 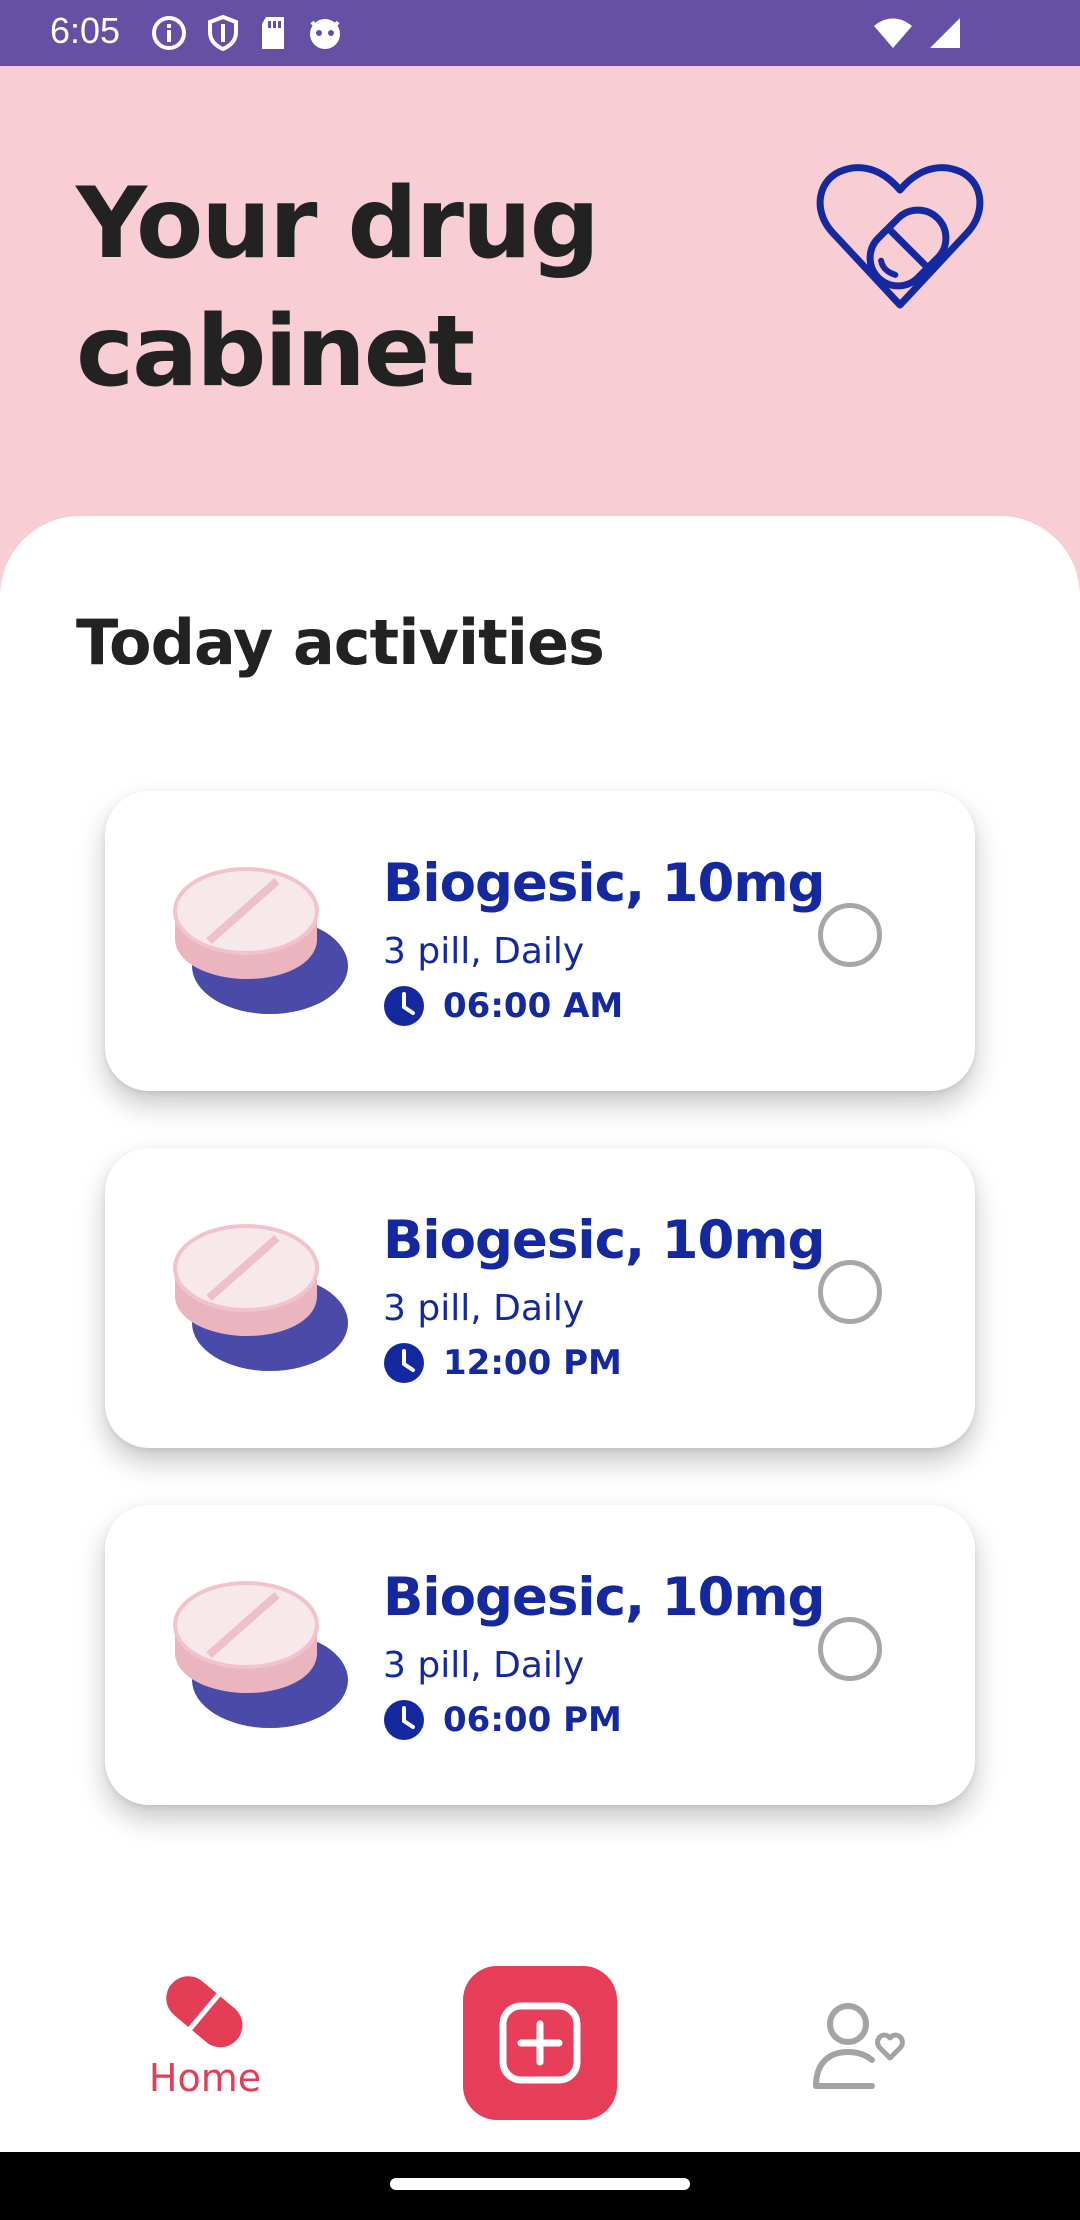 I want to click on add-medication-button, so click(x=540, y=2043).